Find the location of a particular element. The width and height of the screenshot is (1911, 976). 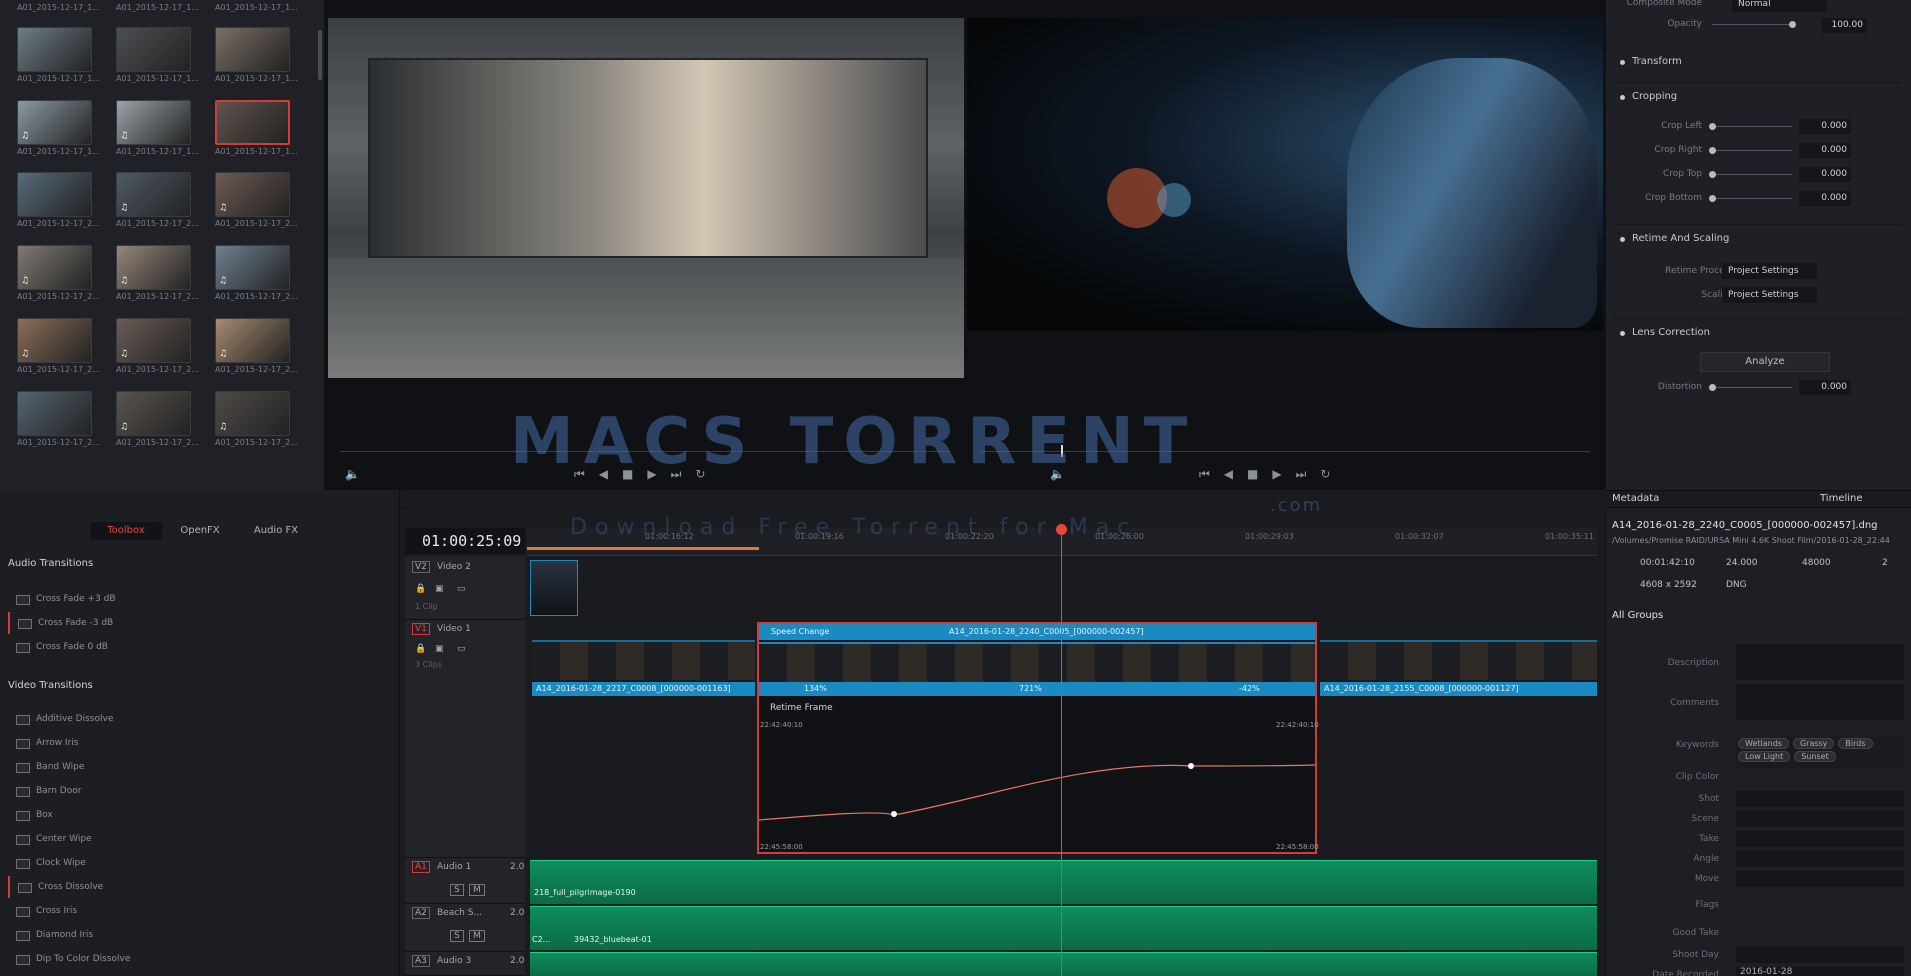

source-scrubber is located at coordinates (645, 451).